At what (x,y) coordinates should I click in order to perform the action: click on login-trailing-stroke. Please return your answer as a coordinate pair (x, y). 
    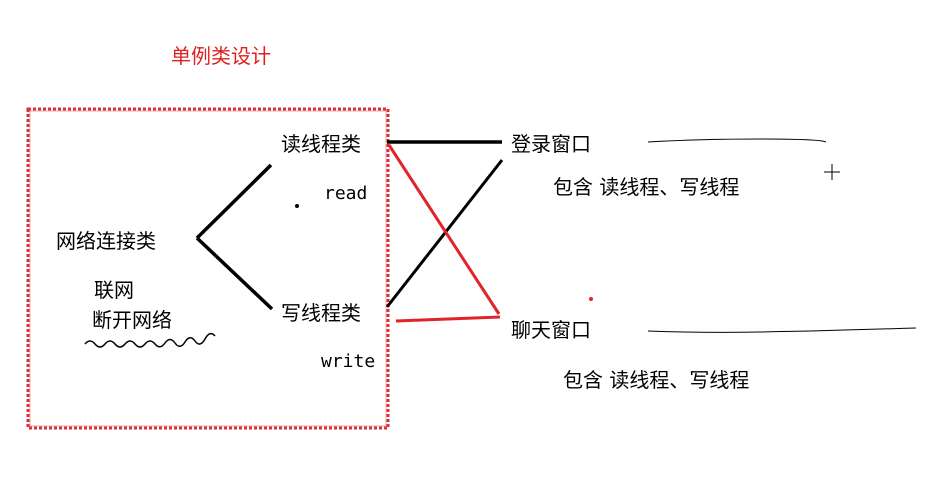
    Looking at the image, I should click on (737, 140).